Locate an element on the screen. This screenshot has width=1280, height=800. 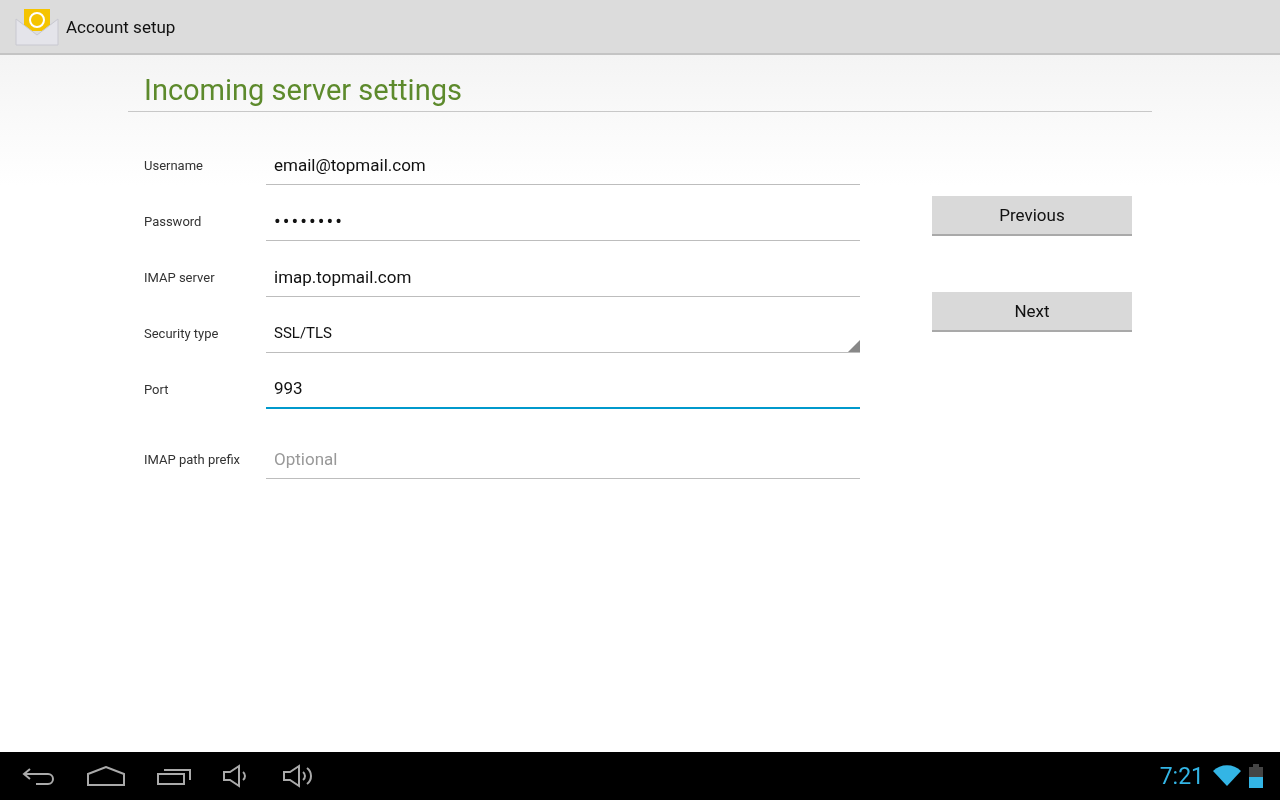
page-heading: Incoming server settings is located at coordinates (303, 90).